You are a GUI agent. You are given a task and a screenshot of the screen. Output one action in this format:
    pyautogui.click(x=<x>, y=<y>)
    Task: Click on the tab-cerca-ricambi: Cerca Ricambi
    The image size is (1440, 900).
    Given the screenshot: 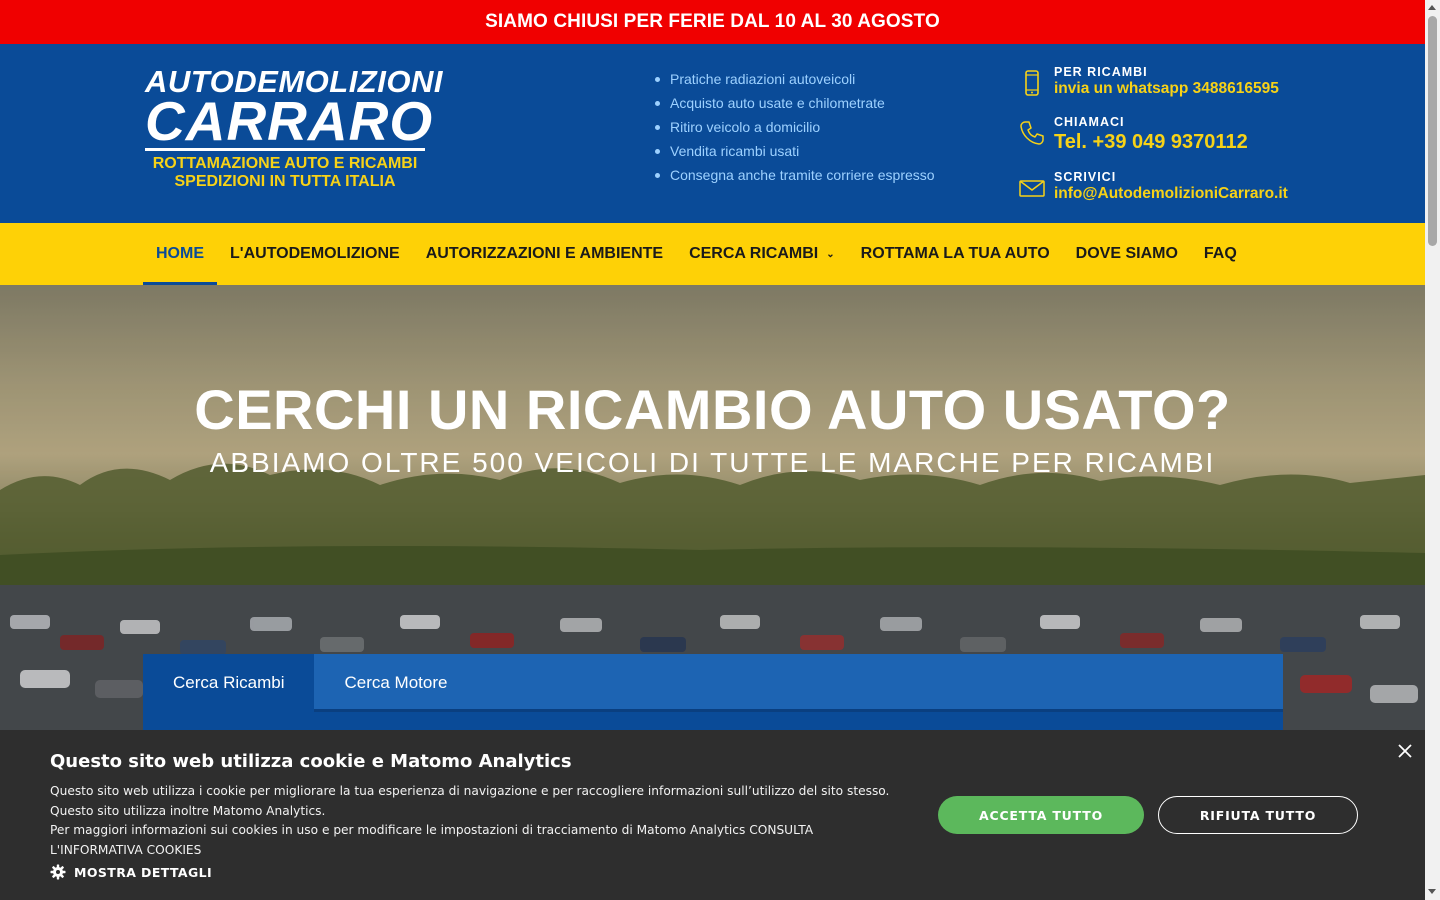 What is the action you would take?
    pyautogui.click(x=229, y=683)
    